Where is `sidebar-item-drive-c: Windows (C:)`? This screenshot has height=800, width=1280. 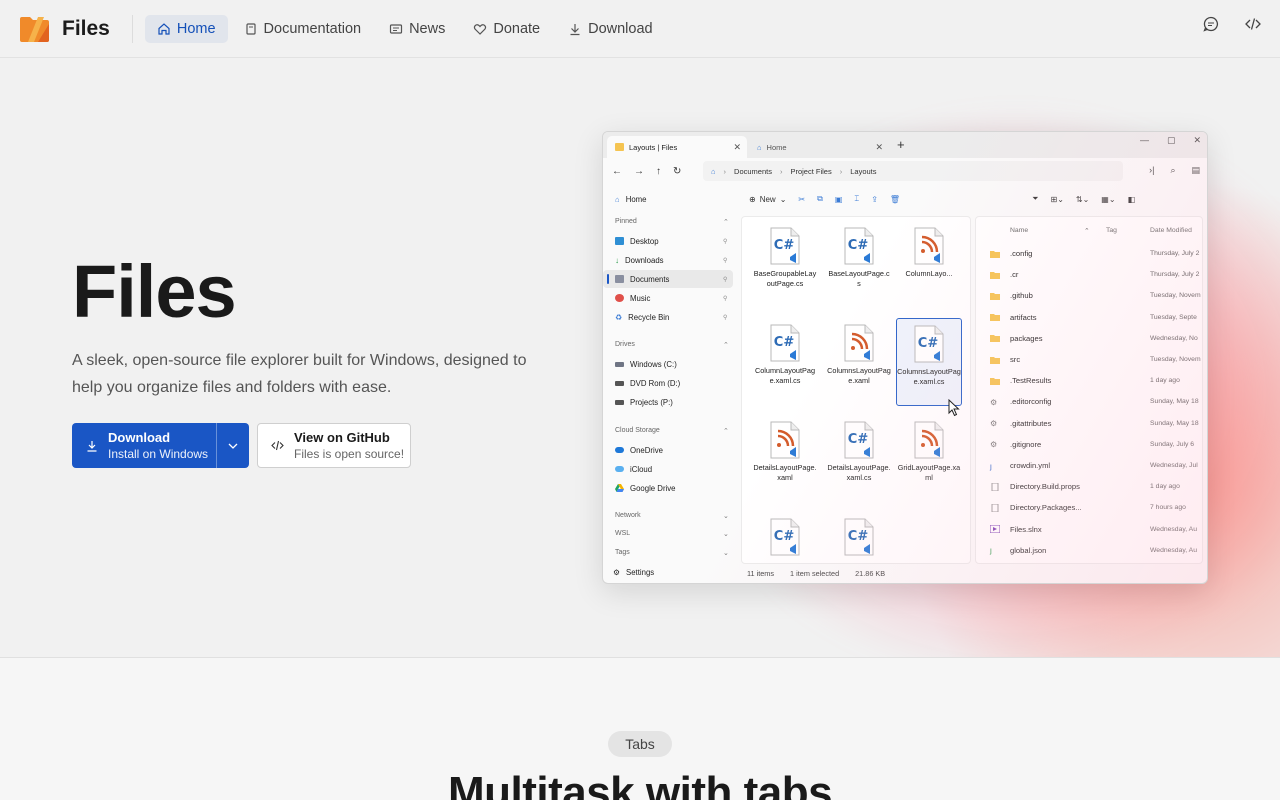
sidebar-item-drive-c: Windows (C:) is located at coordinates (668, 364).